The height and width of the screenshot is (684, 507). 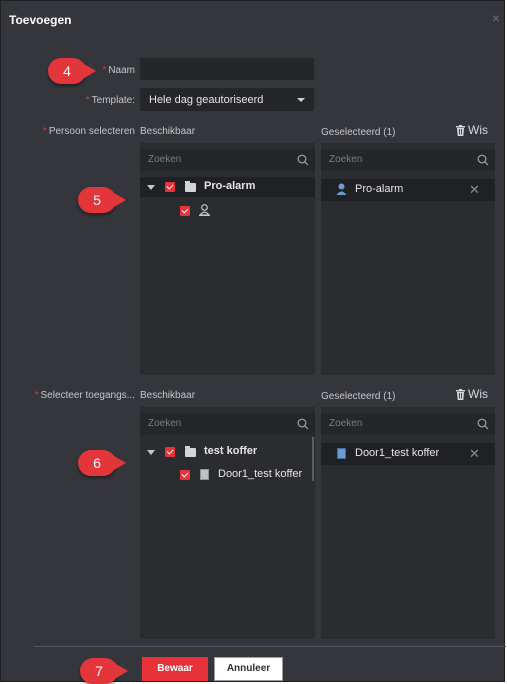 What do you see at coordinates (175, 669) in the screenshot?
I see `save-button: Bewaar` at bounding box center [175, 669].